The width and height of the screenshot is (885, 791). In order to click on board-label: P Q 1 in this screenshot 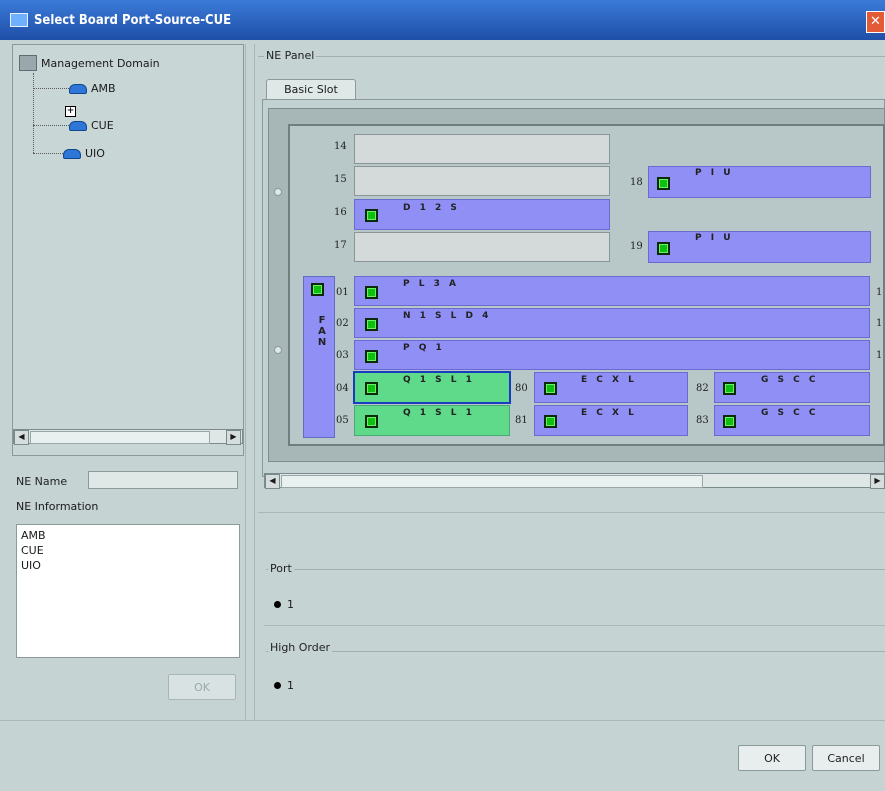, I will do `click(424, 348)`.